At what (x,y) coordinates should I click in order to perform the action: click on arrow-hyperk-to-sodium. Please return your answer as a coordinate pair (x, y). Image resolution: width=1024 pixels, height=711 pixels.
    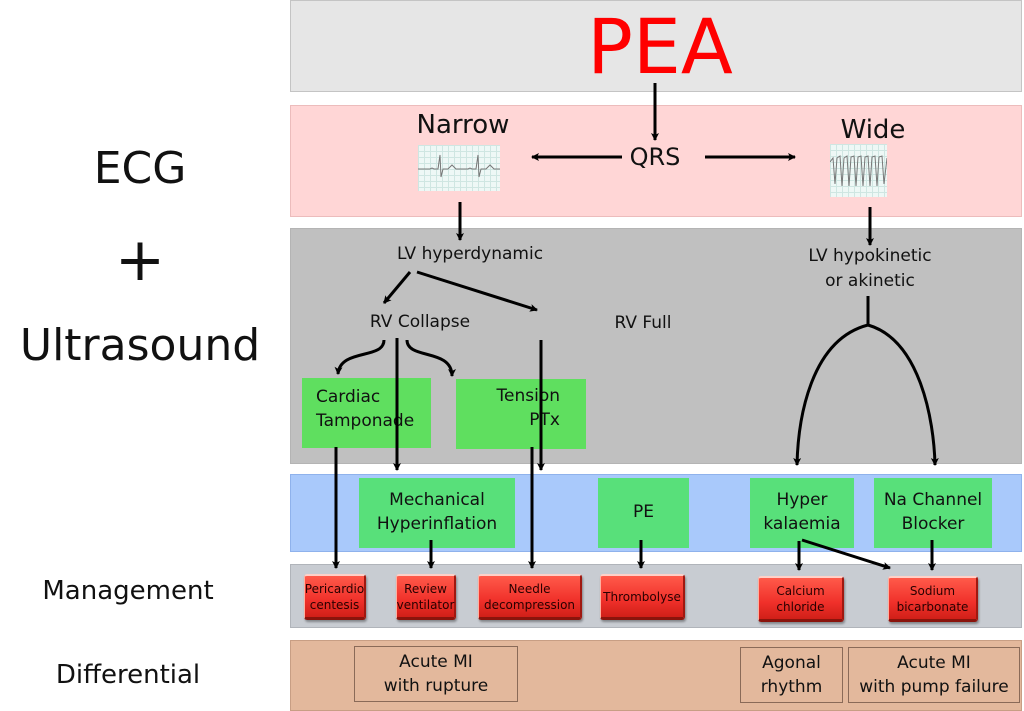
    Looking at the image, I should click on (846, 554).